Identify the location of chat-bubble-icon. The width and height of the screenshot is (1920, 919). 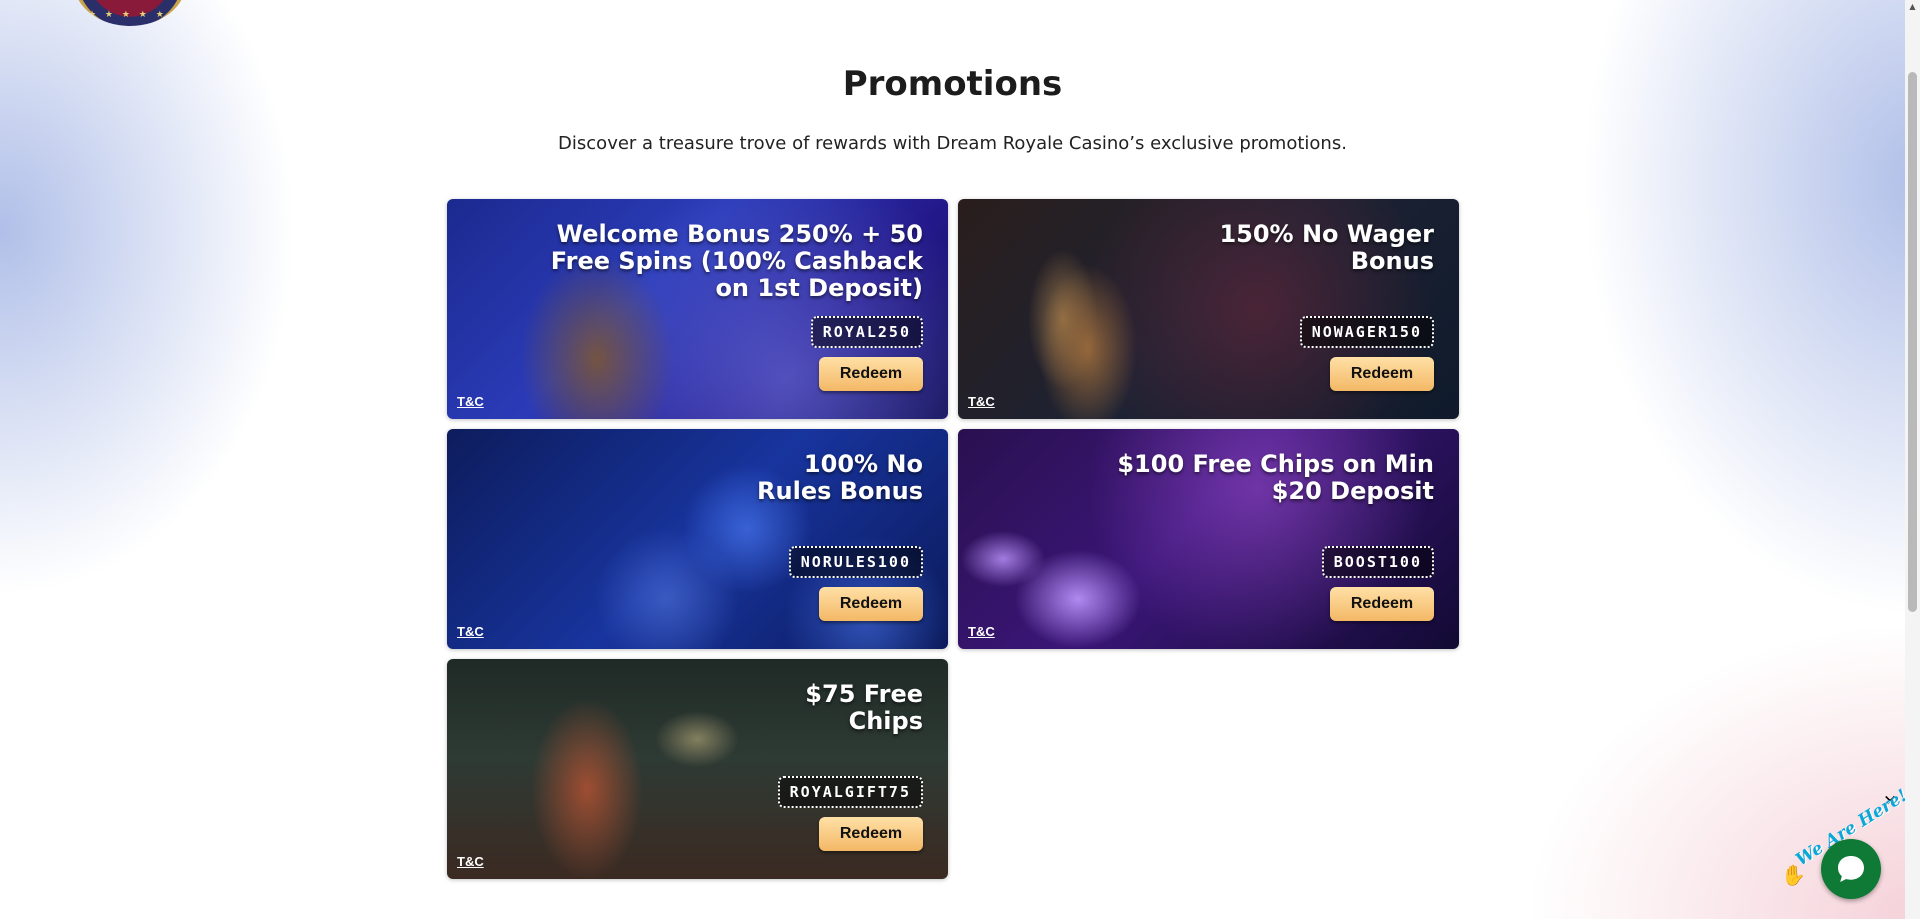
(1851, 869).